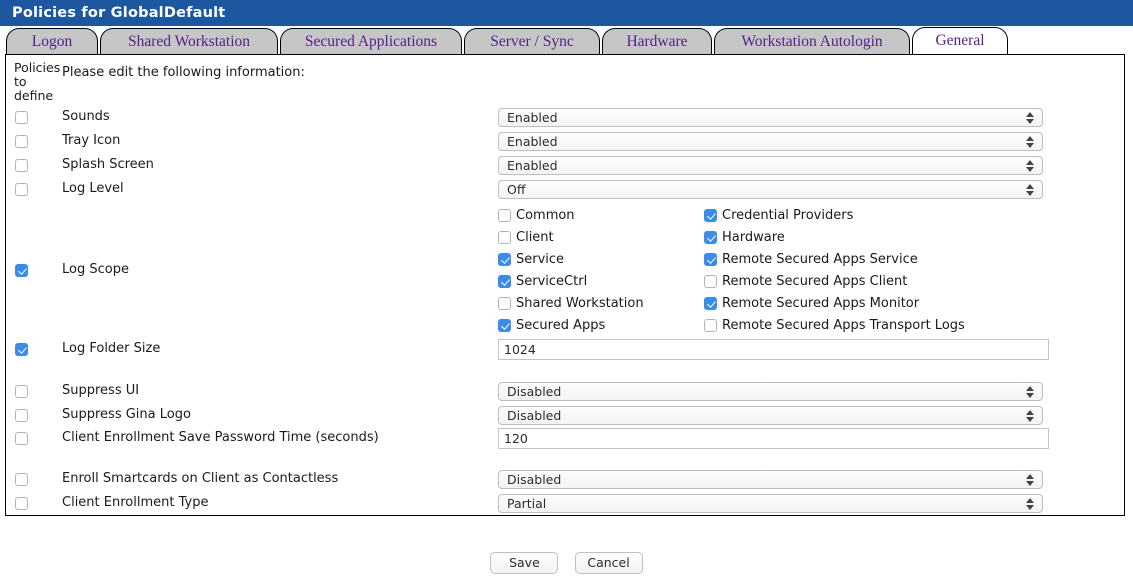 The width and height of the screenshot is (1133, 584). Describe the element at coordinates (566, 13) in the screenshot. I see `window-title-bar: Policies for GlobalDefault` at that location.